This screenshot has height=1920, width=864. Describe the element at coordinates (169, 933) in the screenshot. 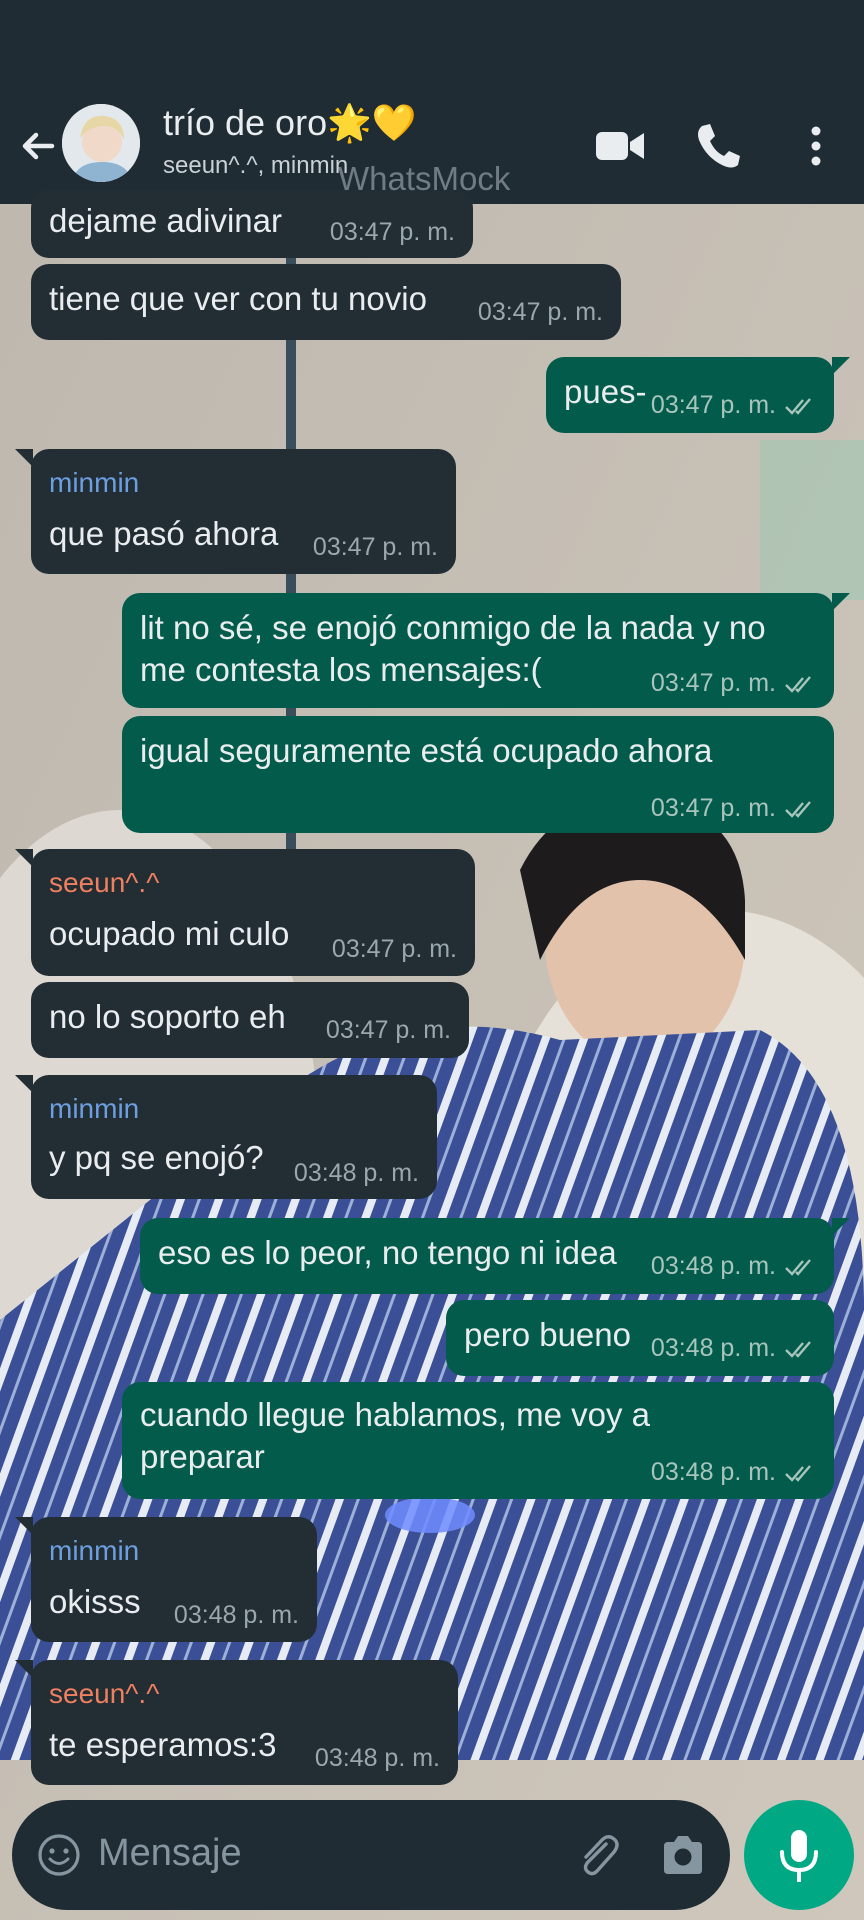

I see `message-text: ocupado mi culo` at that location.